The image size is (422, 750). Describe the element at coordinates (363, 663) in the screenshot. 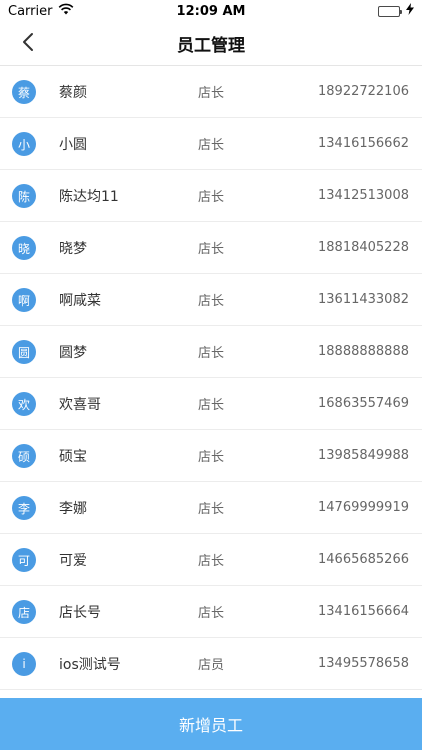

I see `employee-phone: 13495578658` at that location.